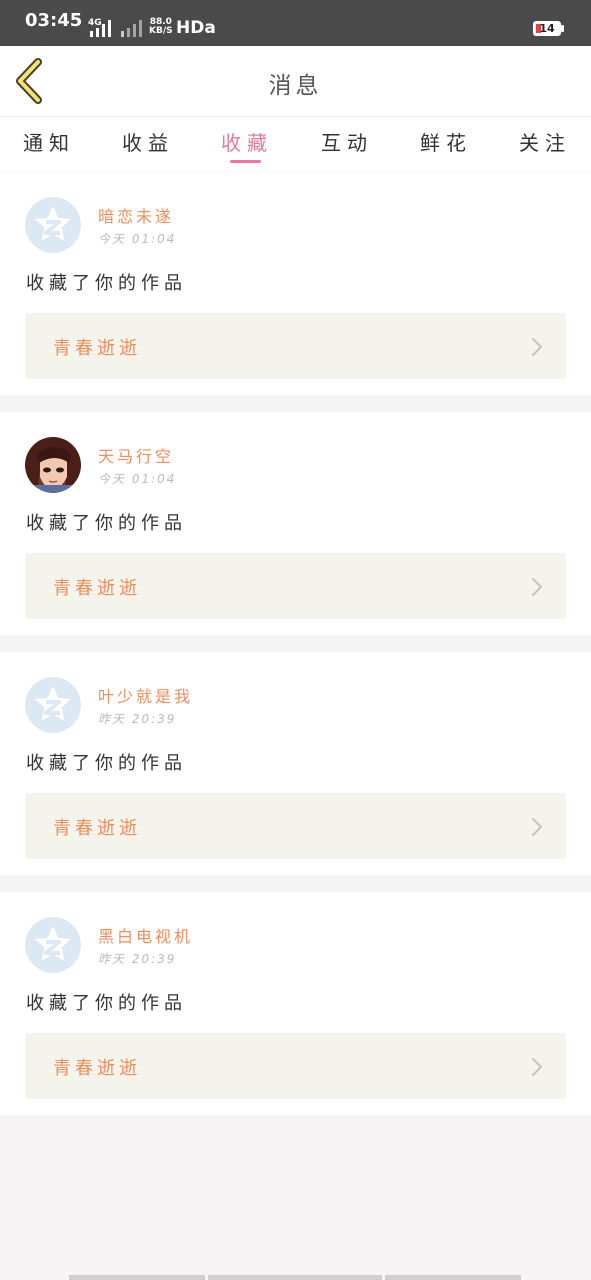 The width and height of the screenshot is (591, 1280). I want to click on signal-strength-secondary-icon, so click(132, 28).